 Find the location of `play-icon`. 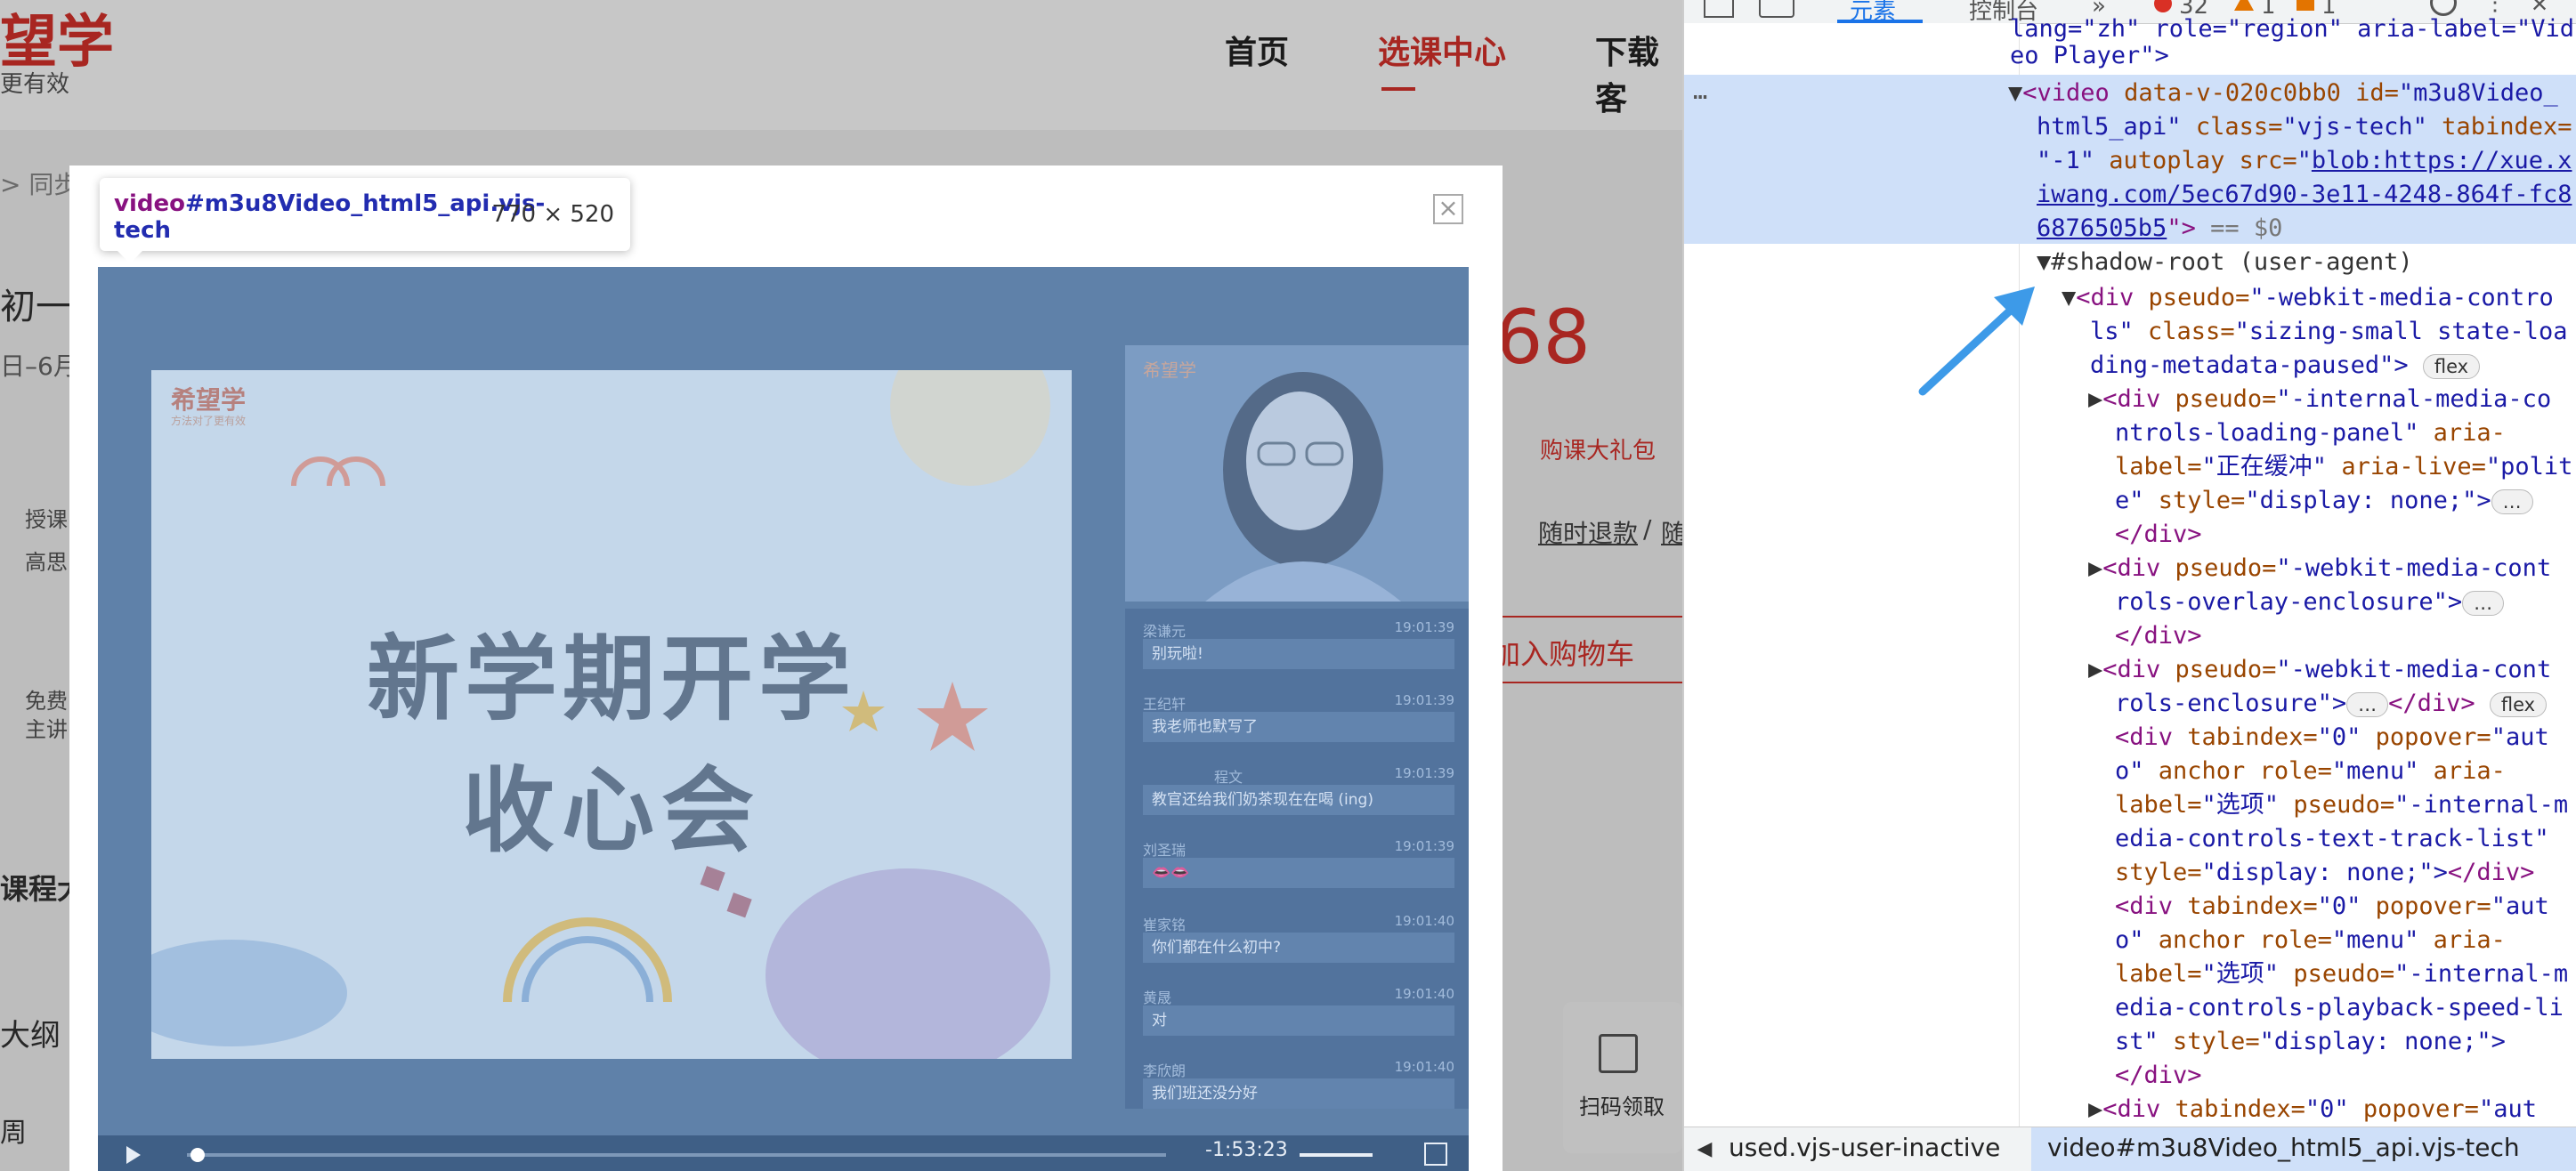

play-icon is located at coordinates (133, 1155).